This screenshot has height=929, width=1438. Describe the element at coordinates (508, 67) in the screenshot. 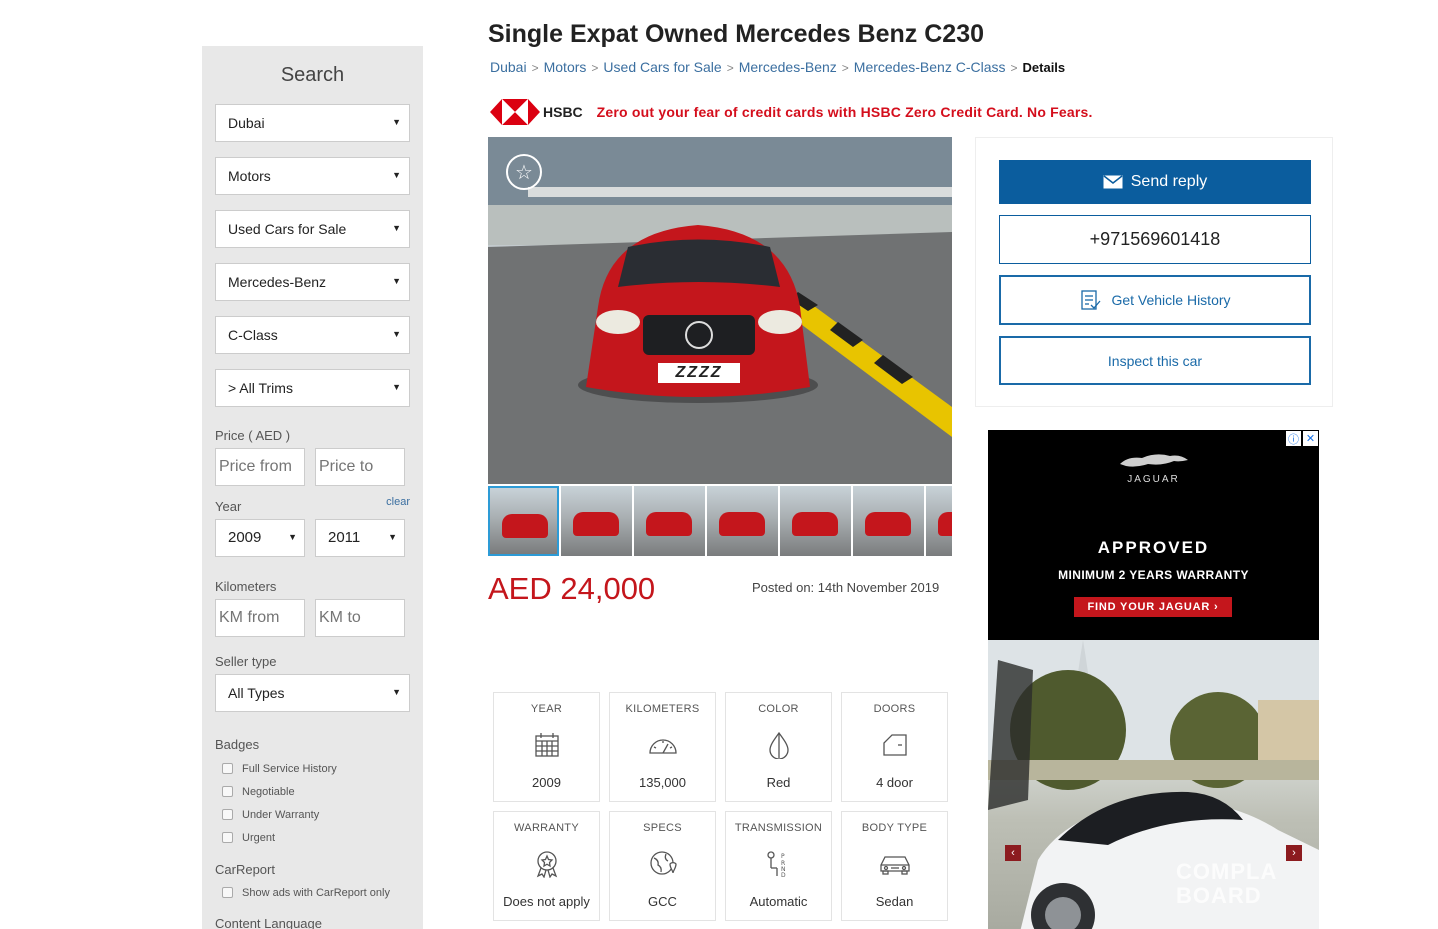

I see `breadcrumb-dubai: Dubai` at that location.